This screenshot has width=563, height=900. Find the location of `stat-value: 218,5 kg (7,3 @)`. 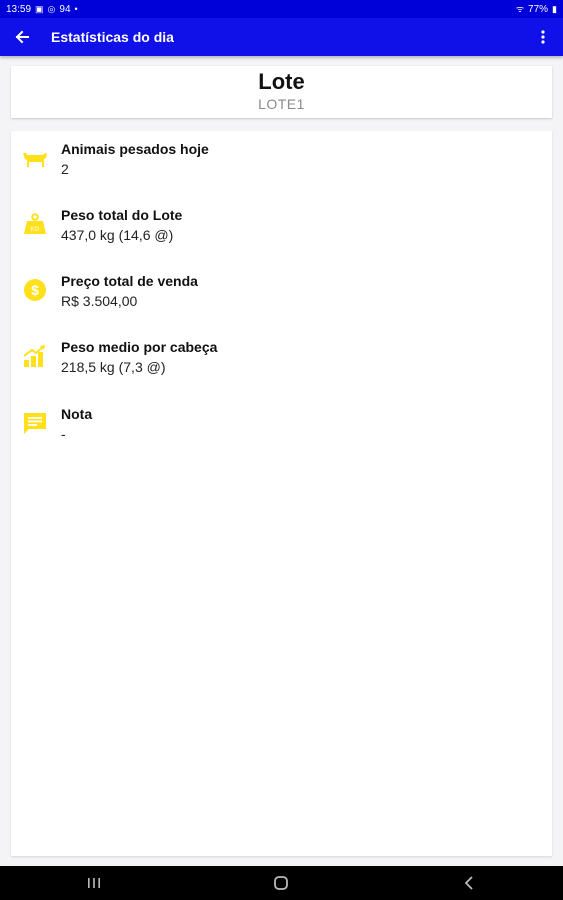

stat-value: 218,5 kg (7,3 @) is located at coordinates (113, 367).